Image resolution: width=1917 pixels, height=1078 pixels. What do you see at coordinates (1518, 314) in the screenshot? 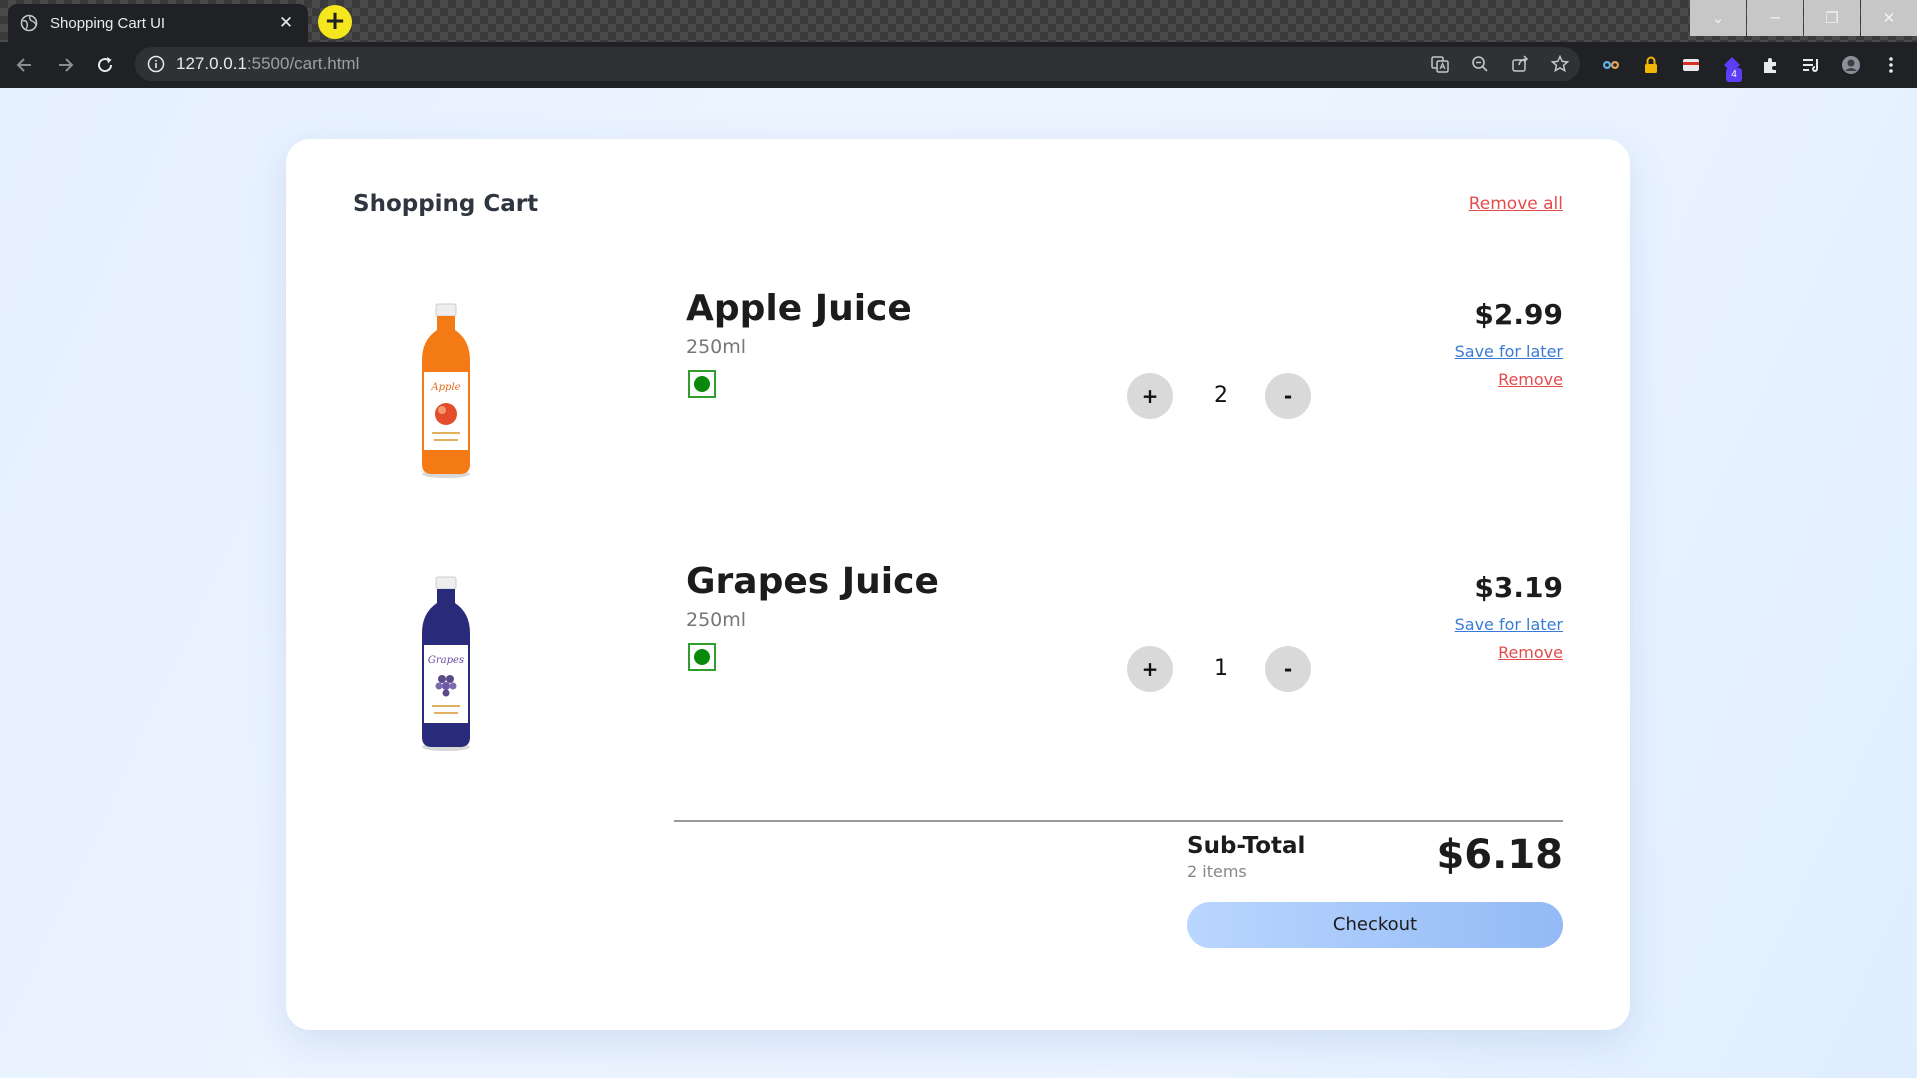
I see `item-price: $2.99` at bounding box center [1518, 314].